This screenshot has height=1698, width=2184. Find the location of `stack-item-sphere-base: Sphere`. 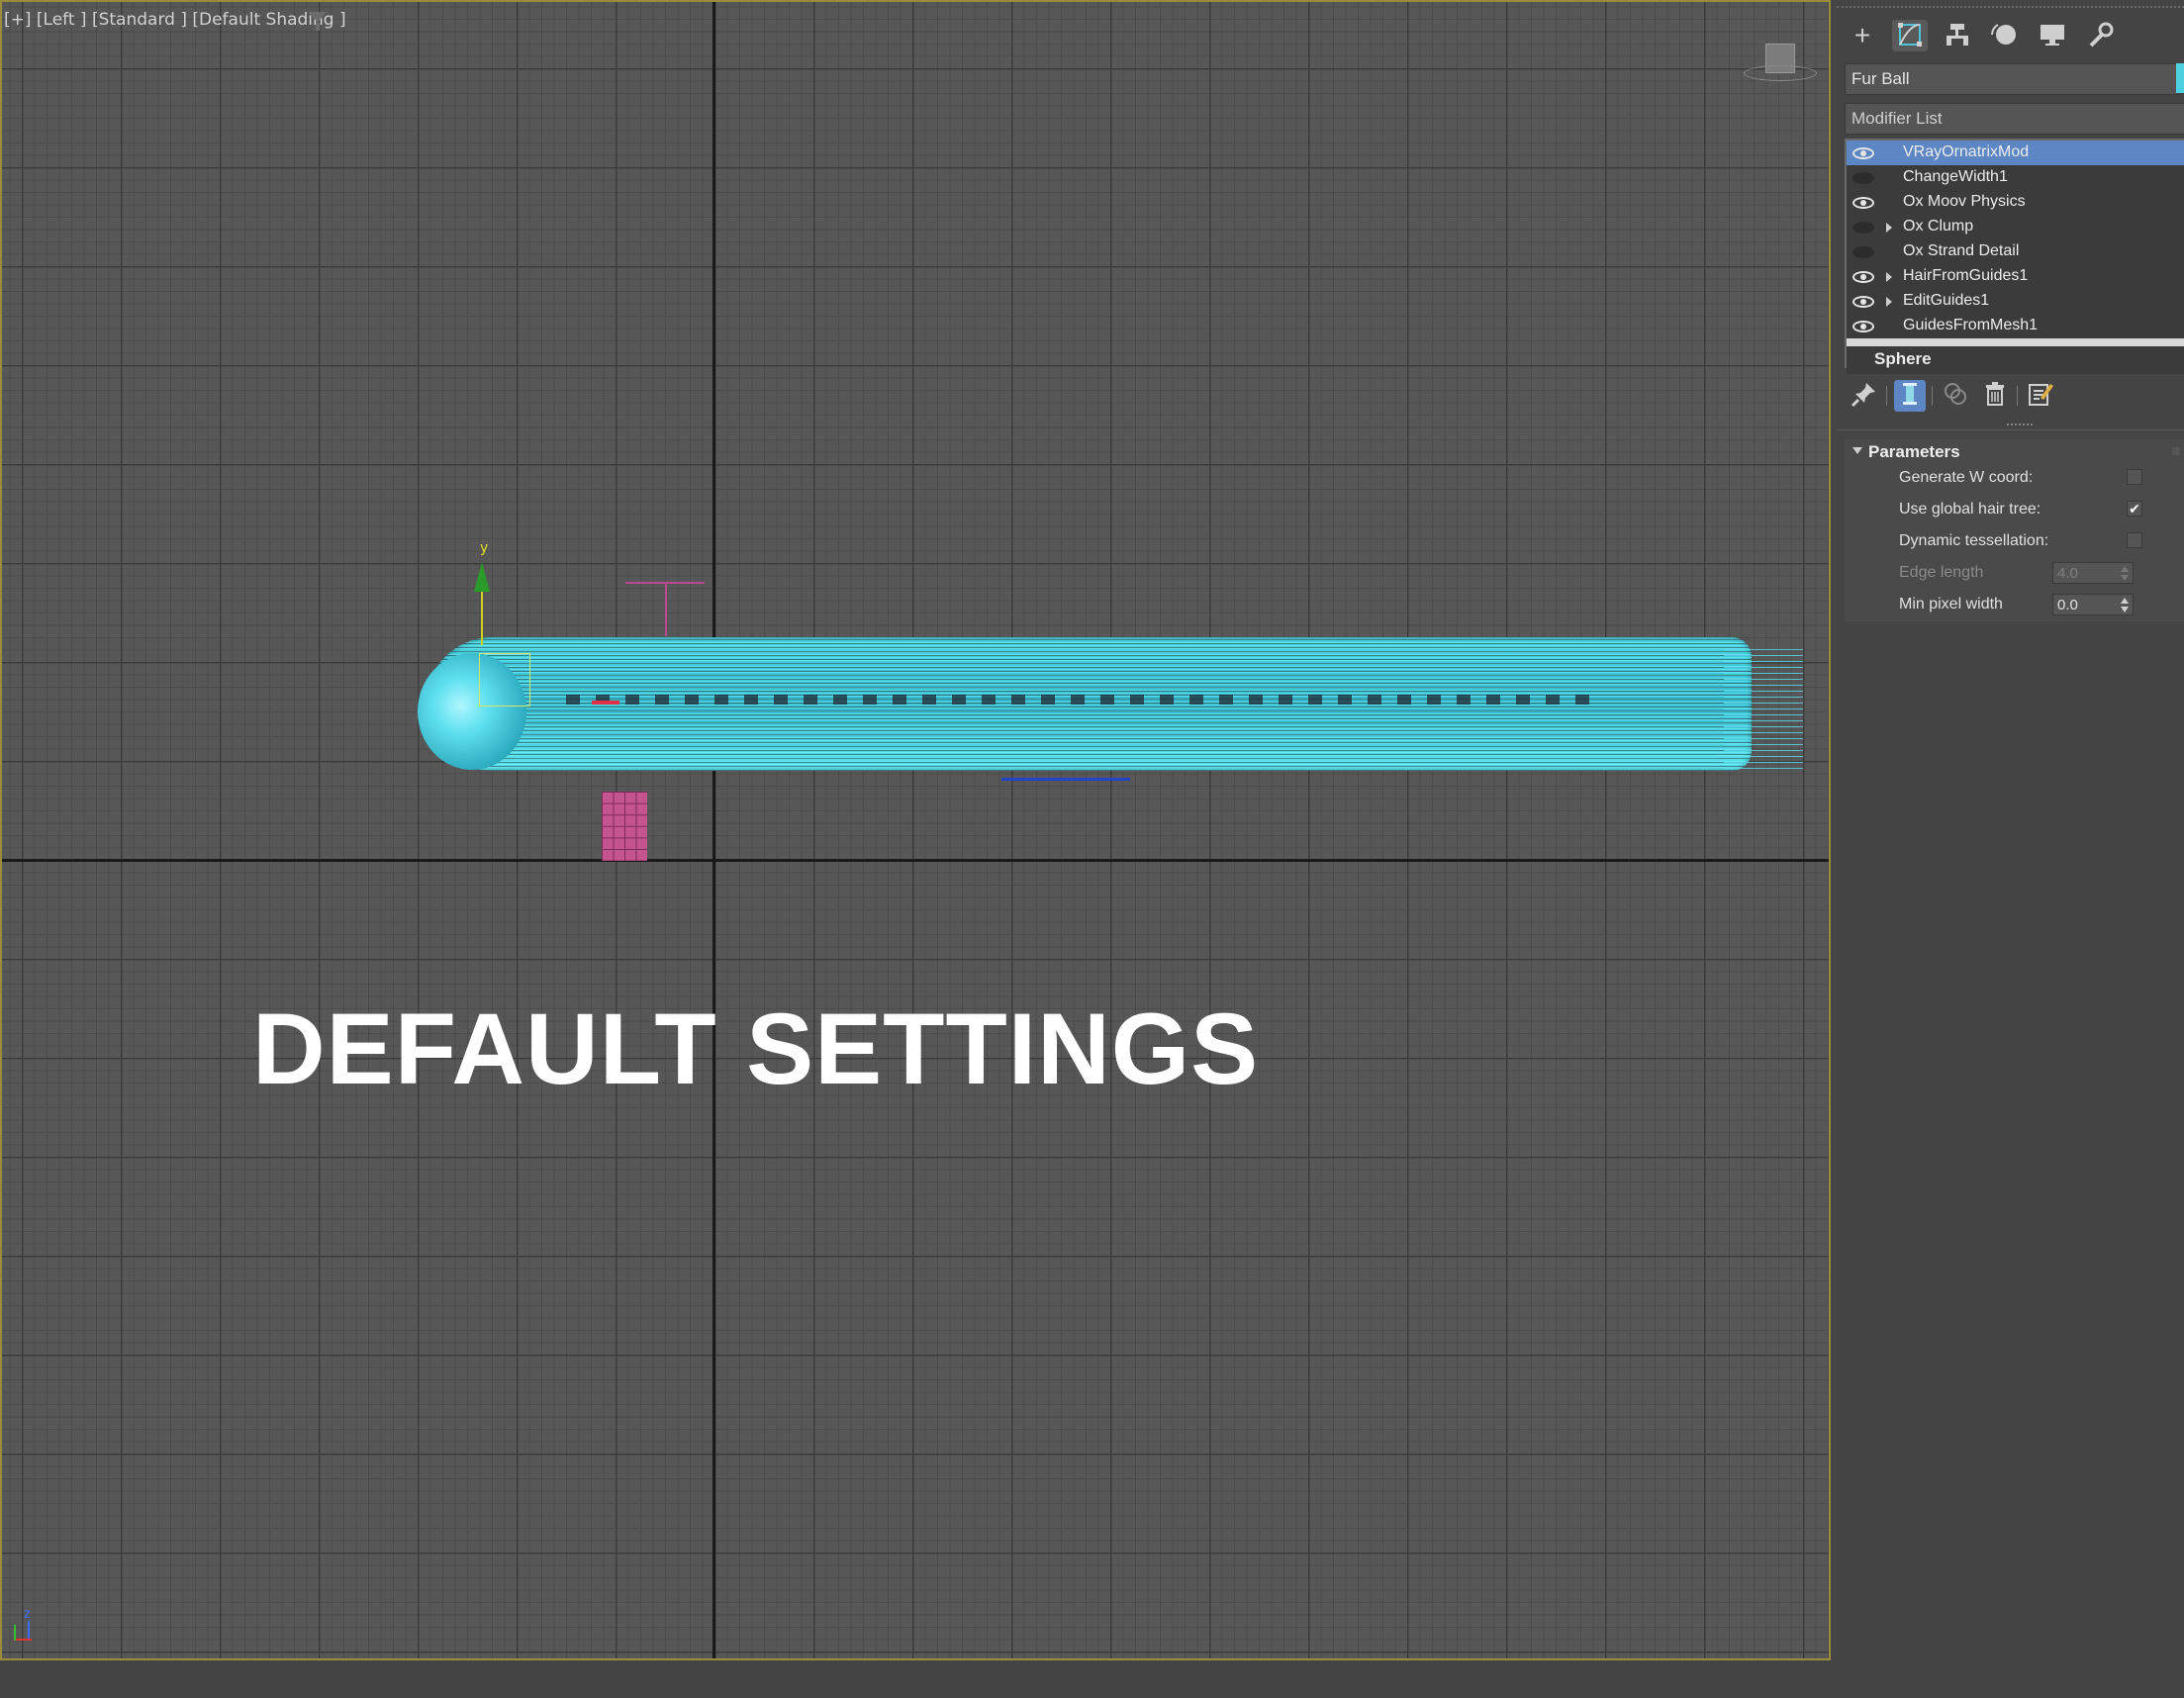

stack-item-sphere-base: Sphere is located at coordinates (2015, 356).